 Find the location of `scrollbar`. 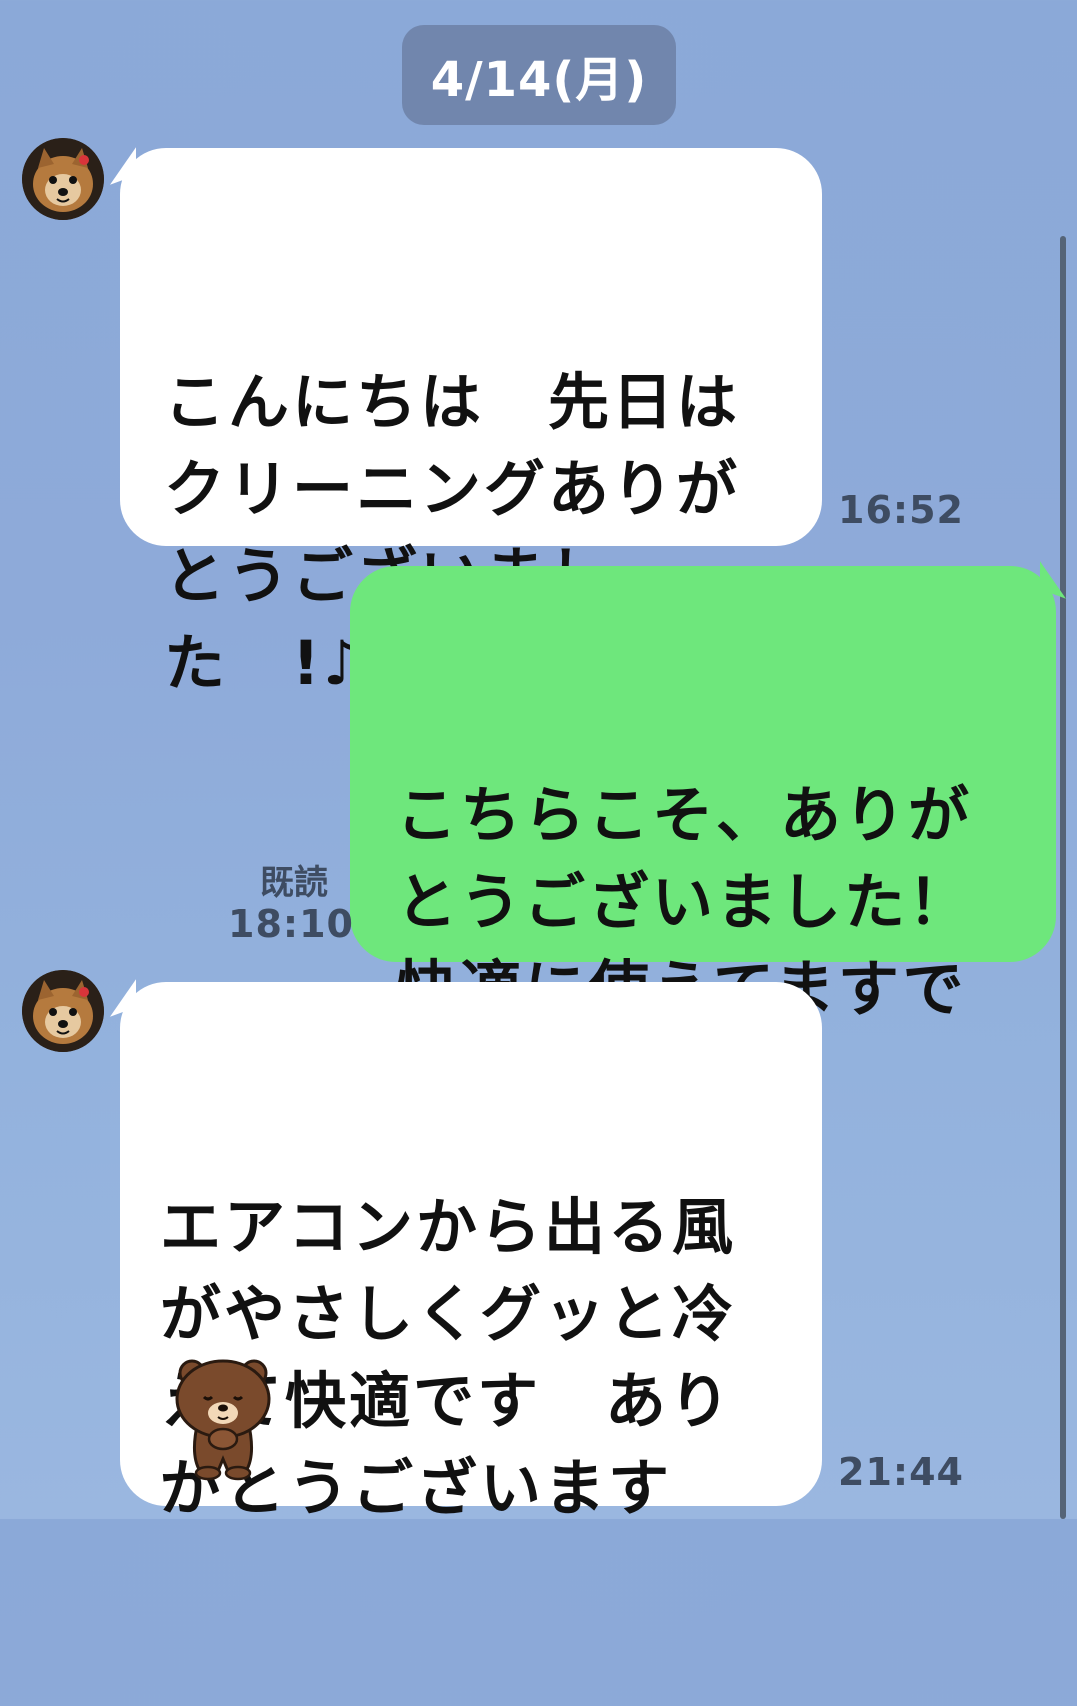

scrollbar is located at coordinates (1063, 877).